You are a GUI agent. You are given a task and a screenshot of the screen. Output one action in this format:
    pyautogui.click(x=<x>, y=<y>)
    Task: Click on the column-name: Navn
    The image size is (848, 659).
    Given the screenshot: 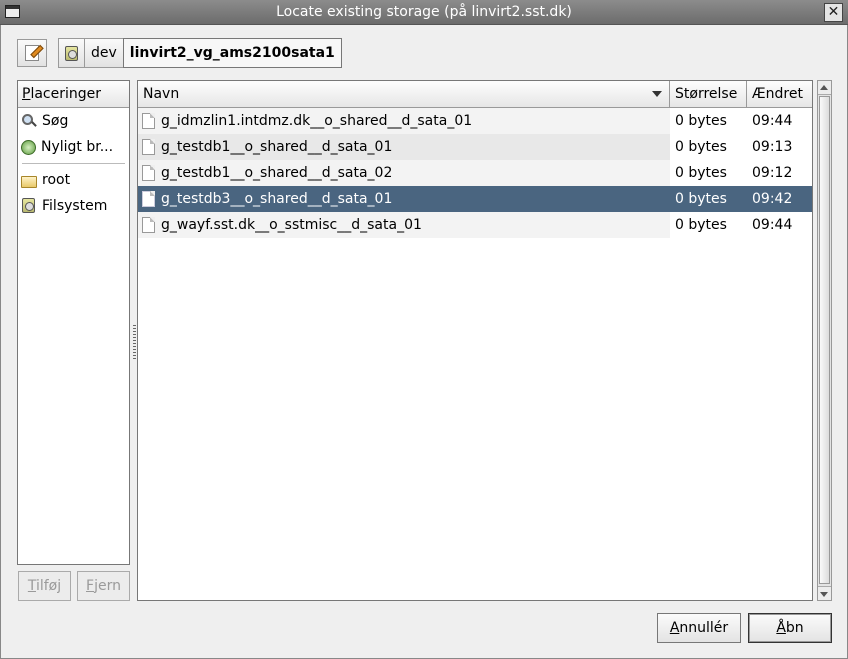 What is the action you would take?
    pyautogui.click(x=404, y=94)
    